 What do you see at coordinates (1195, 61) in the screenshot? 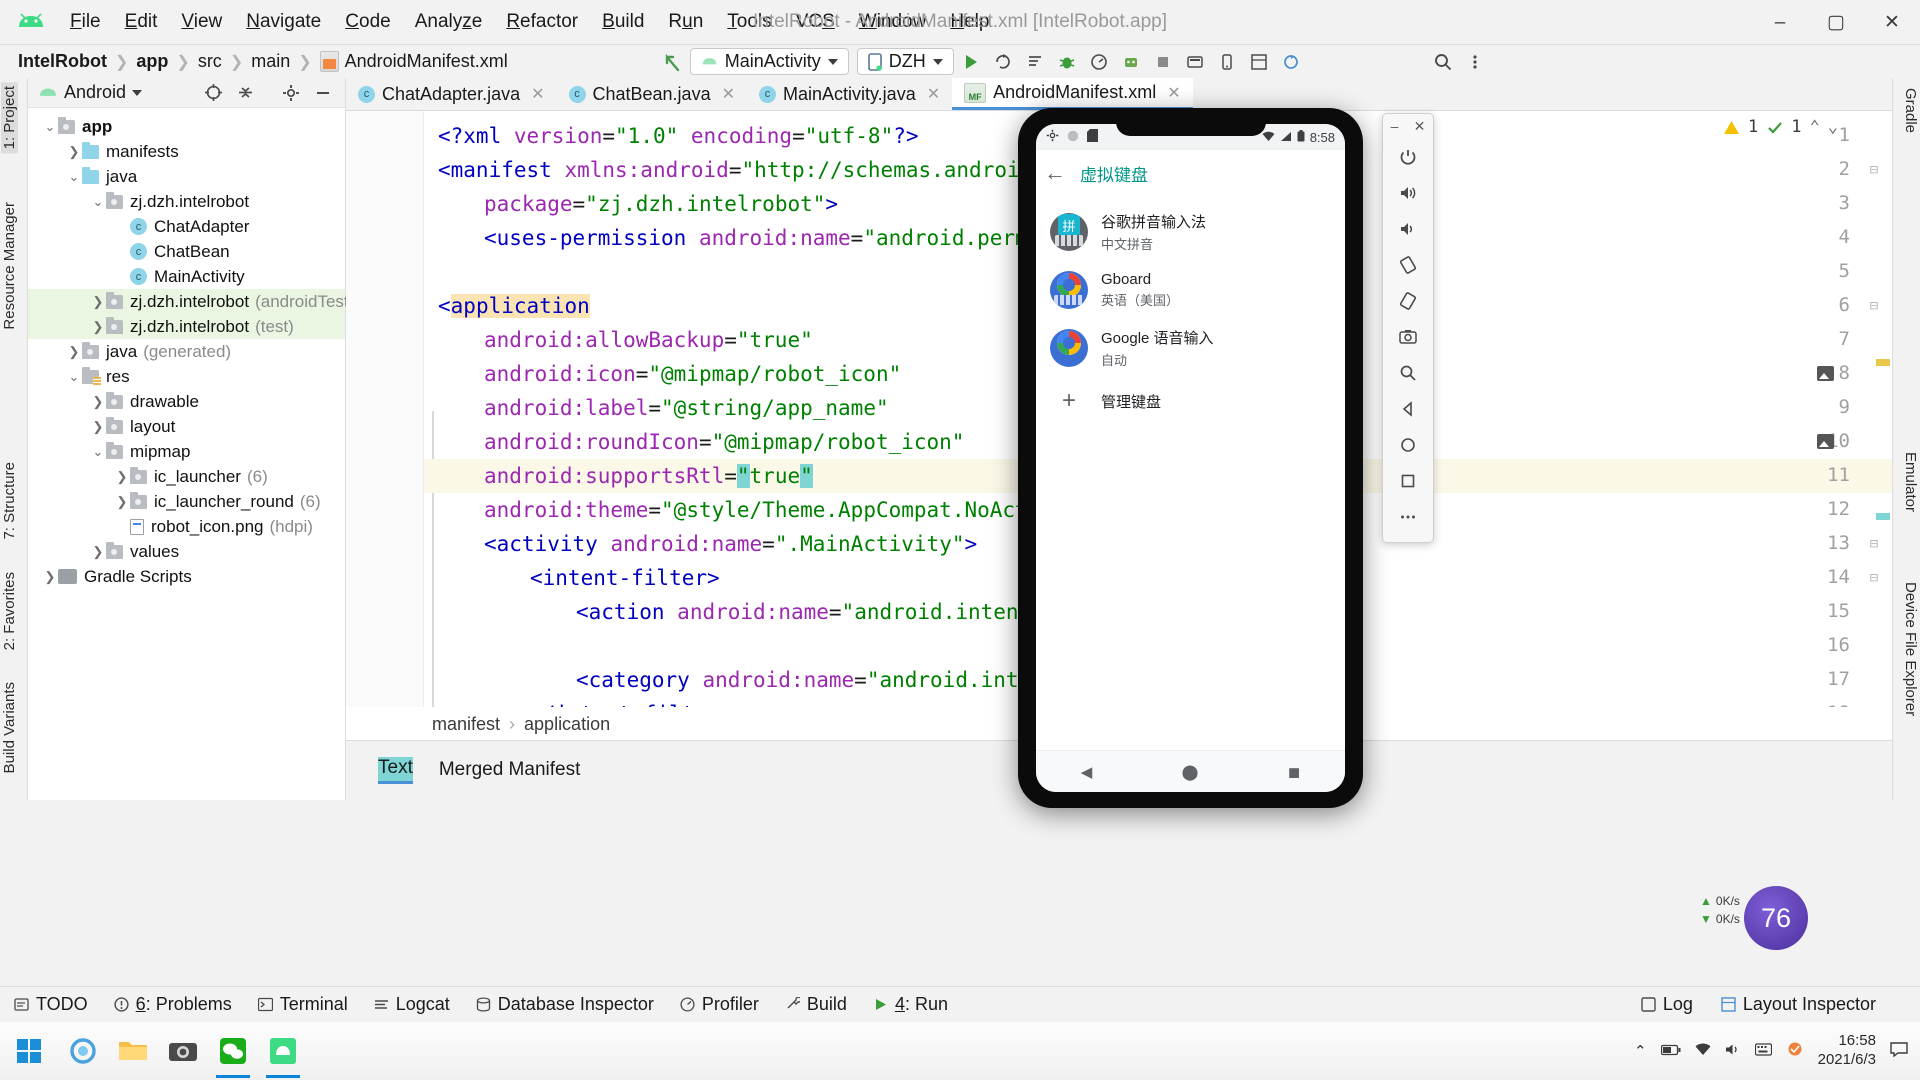
I see `sdk-manager-icon` at bounding box center [1195, 61].